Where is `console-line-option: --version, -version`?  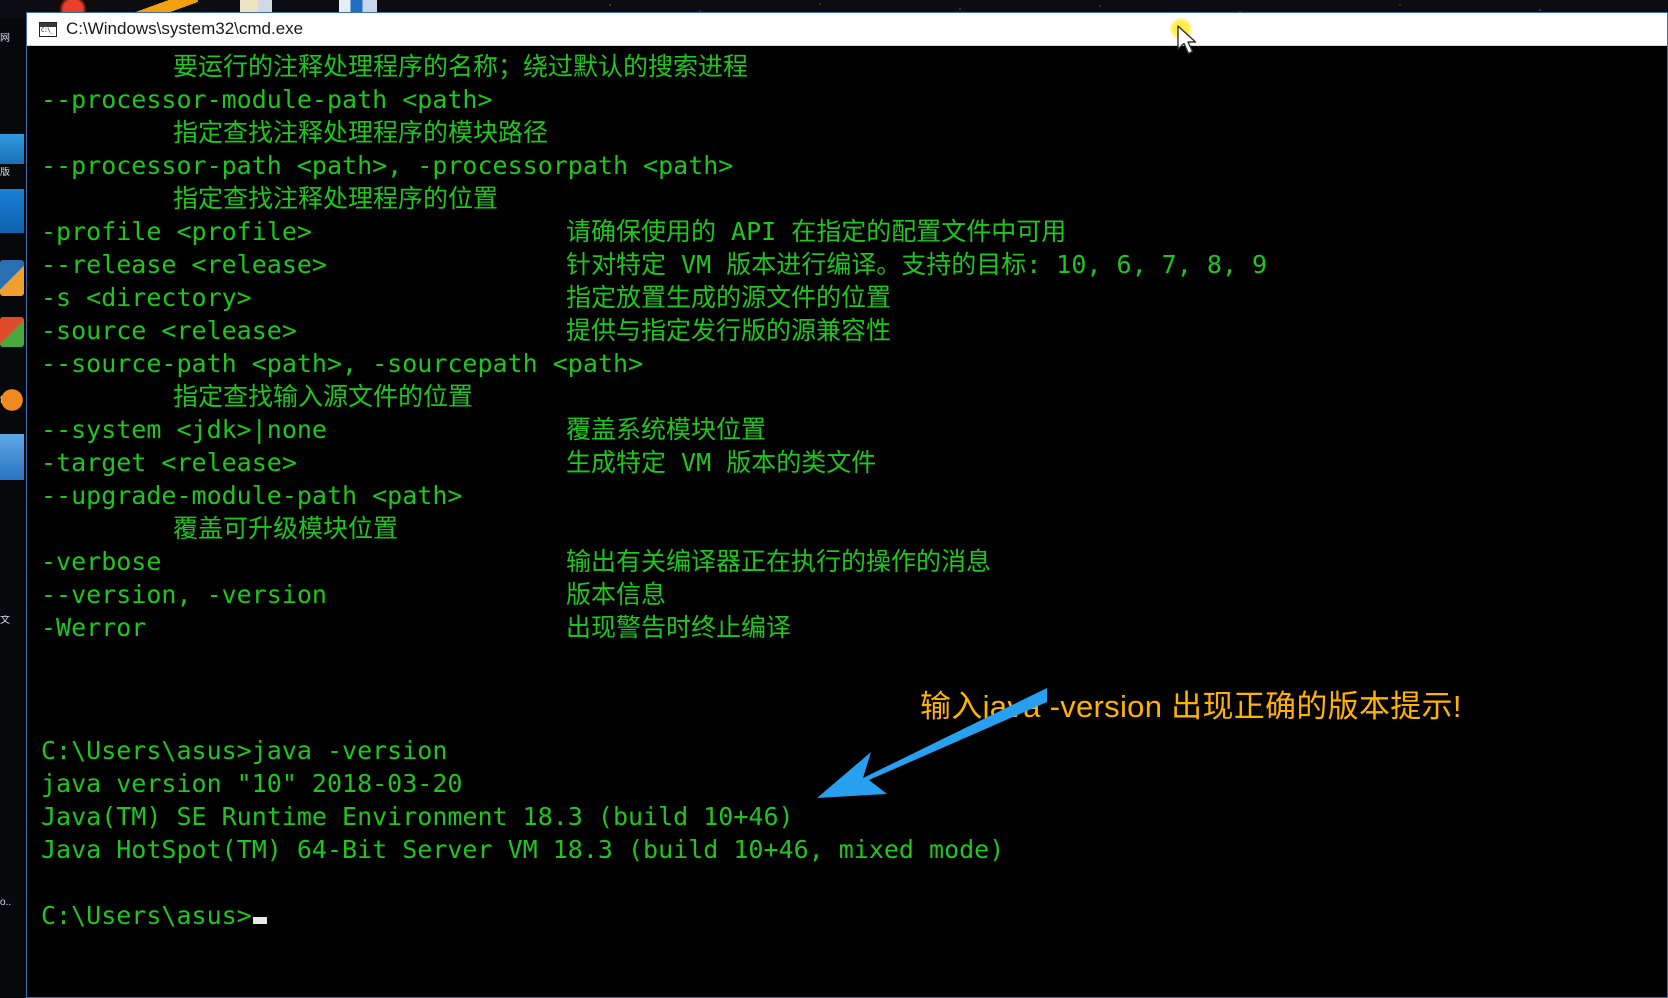
console-line-option: --version, -version is located at coordinates (184, 594).